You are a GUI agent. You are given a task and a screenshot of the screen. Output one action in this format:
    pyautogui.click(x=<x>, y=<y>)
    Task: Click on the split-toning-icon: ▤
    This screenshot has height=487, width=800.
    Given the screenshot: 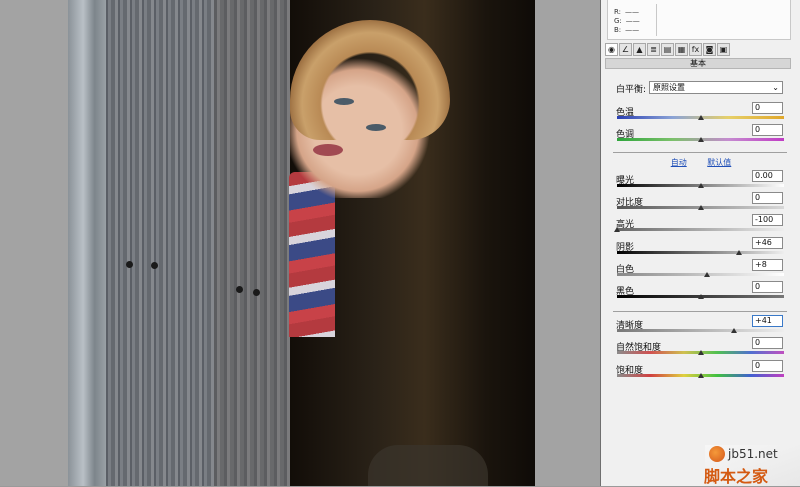 What is the action you would take?
    pyautogui.click(x=667, y=49)
    